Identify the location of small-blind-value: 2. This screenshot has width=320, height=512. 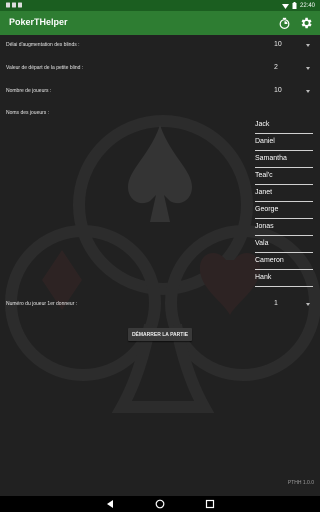
(276, 67).